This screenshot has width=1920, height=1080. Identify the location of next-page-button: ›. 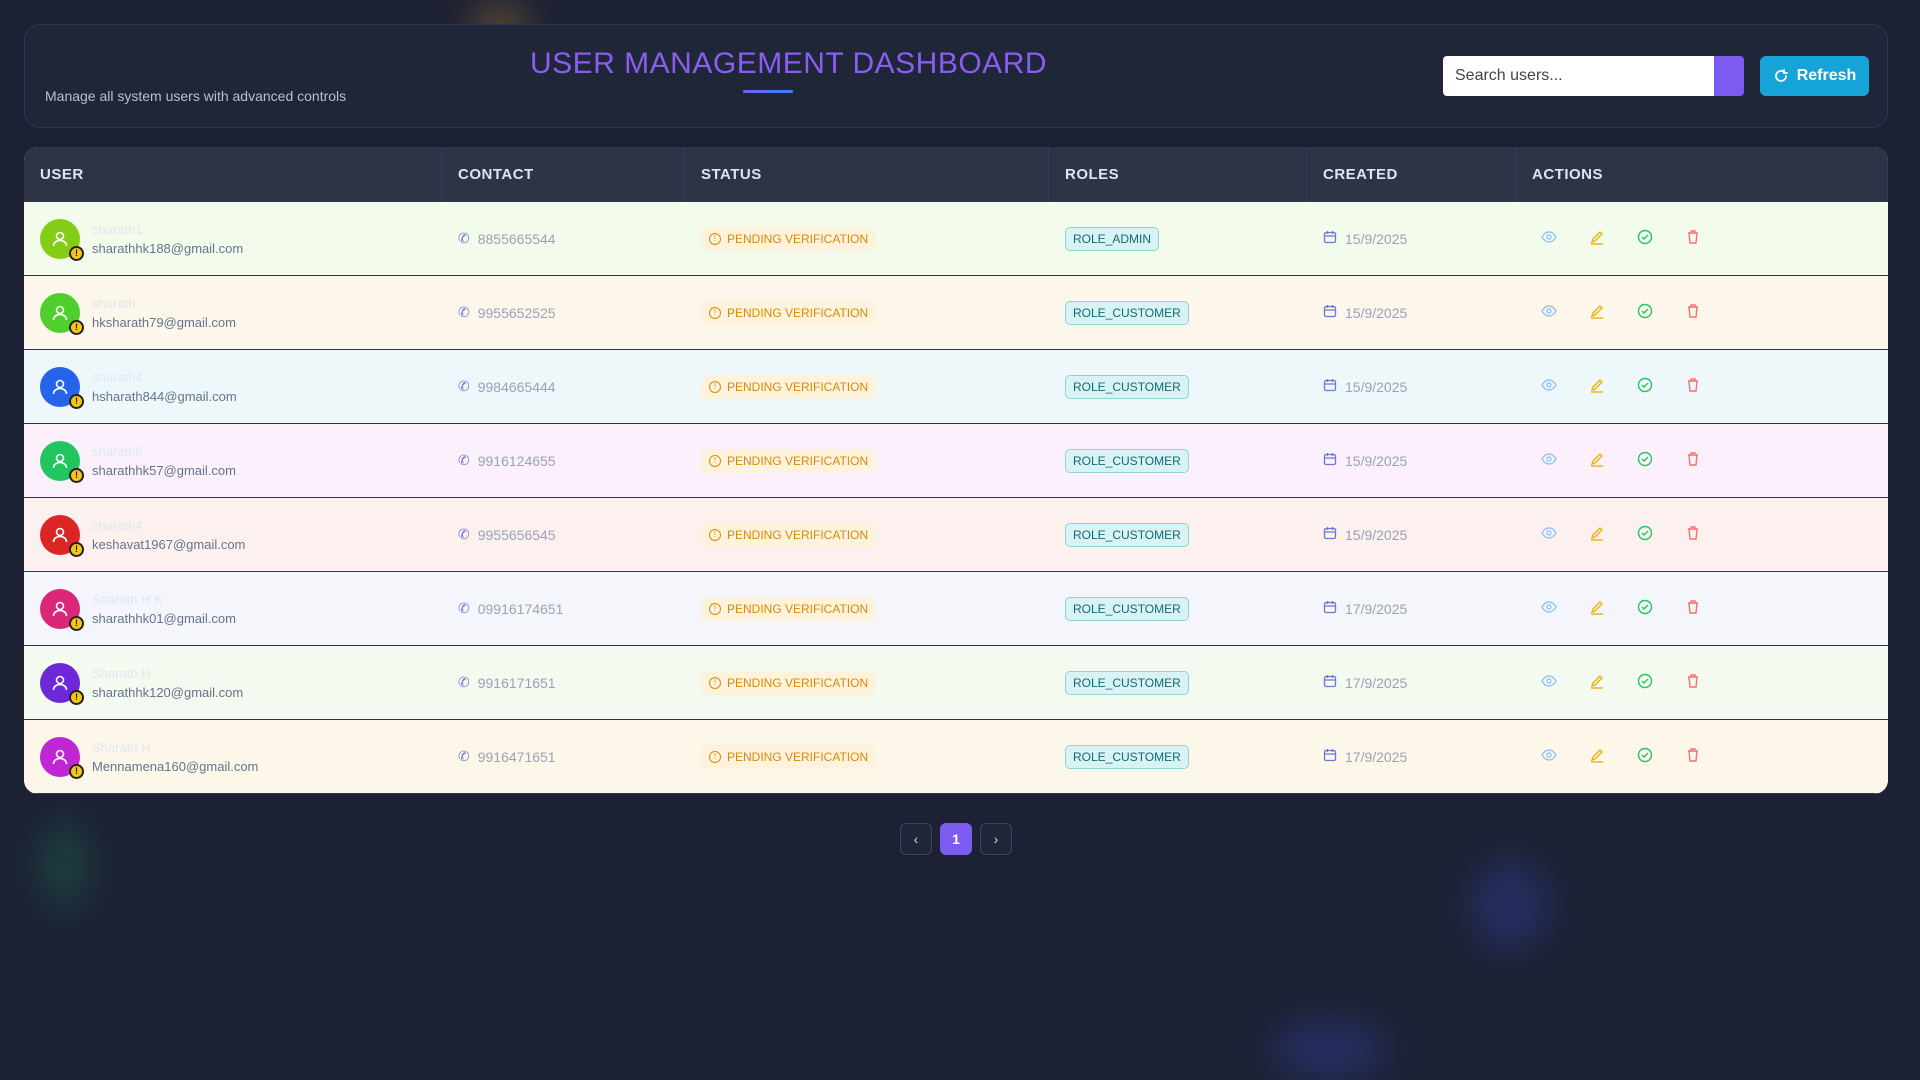
(996, 839).